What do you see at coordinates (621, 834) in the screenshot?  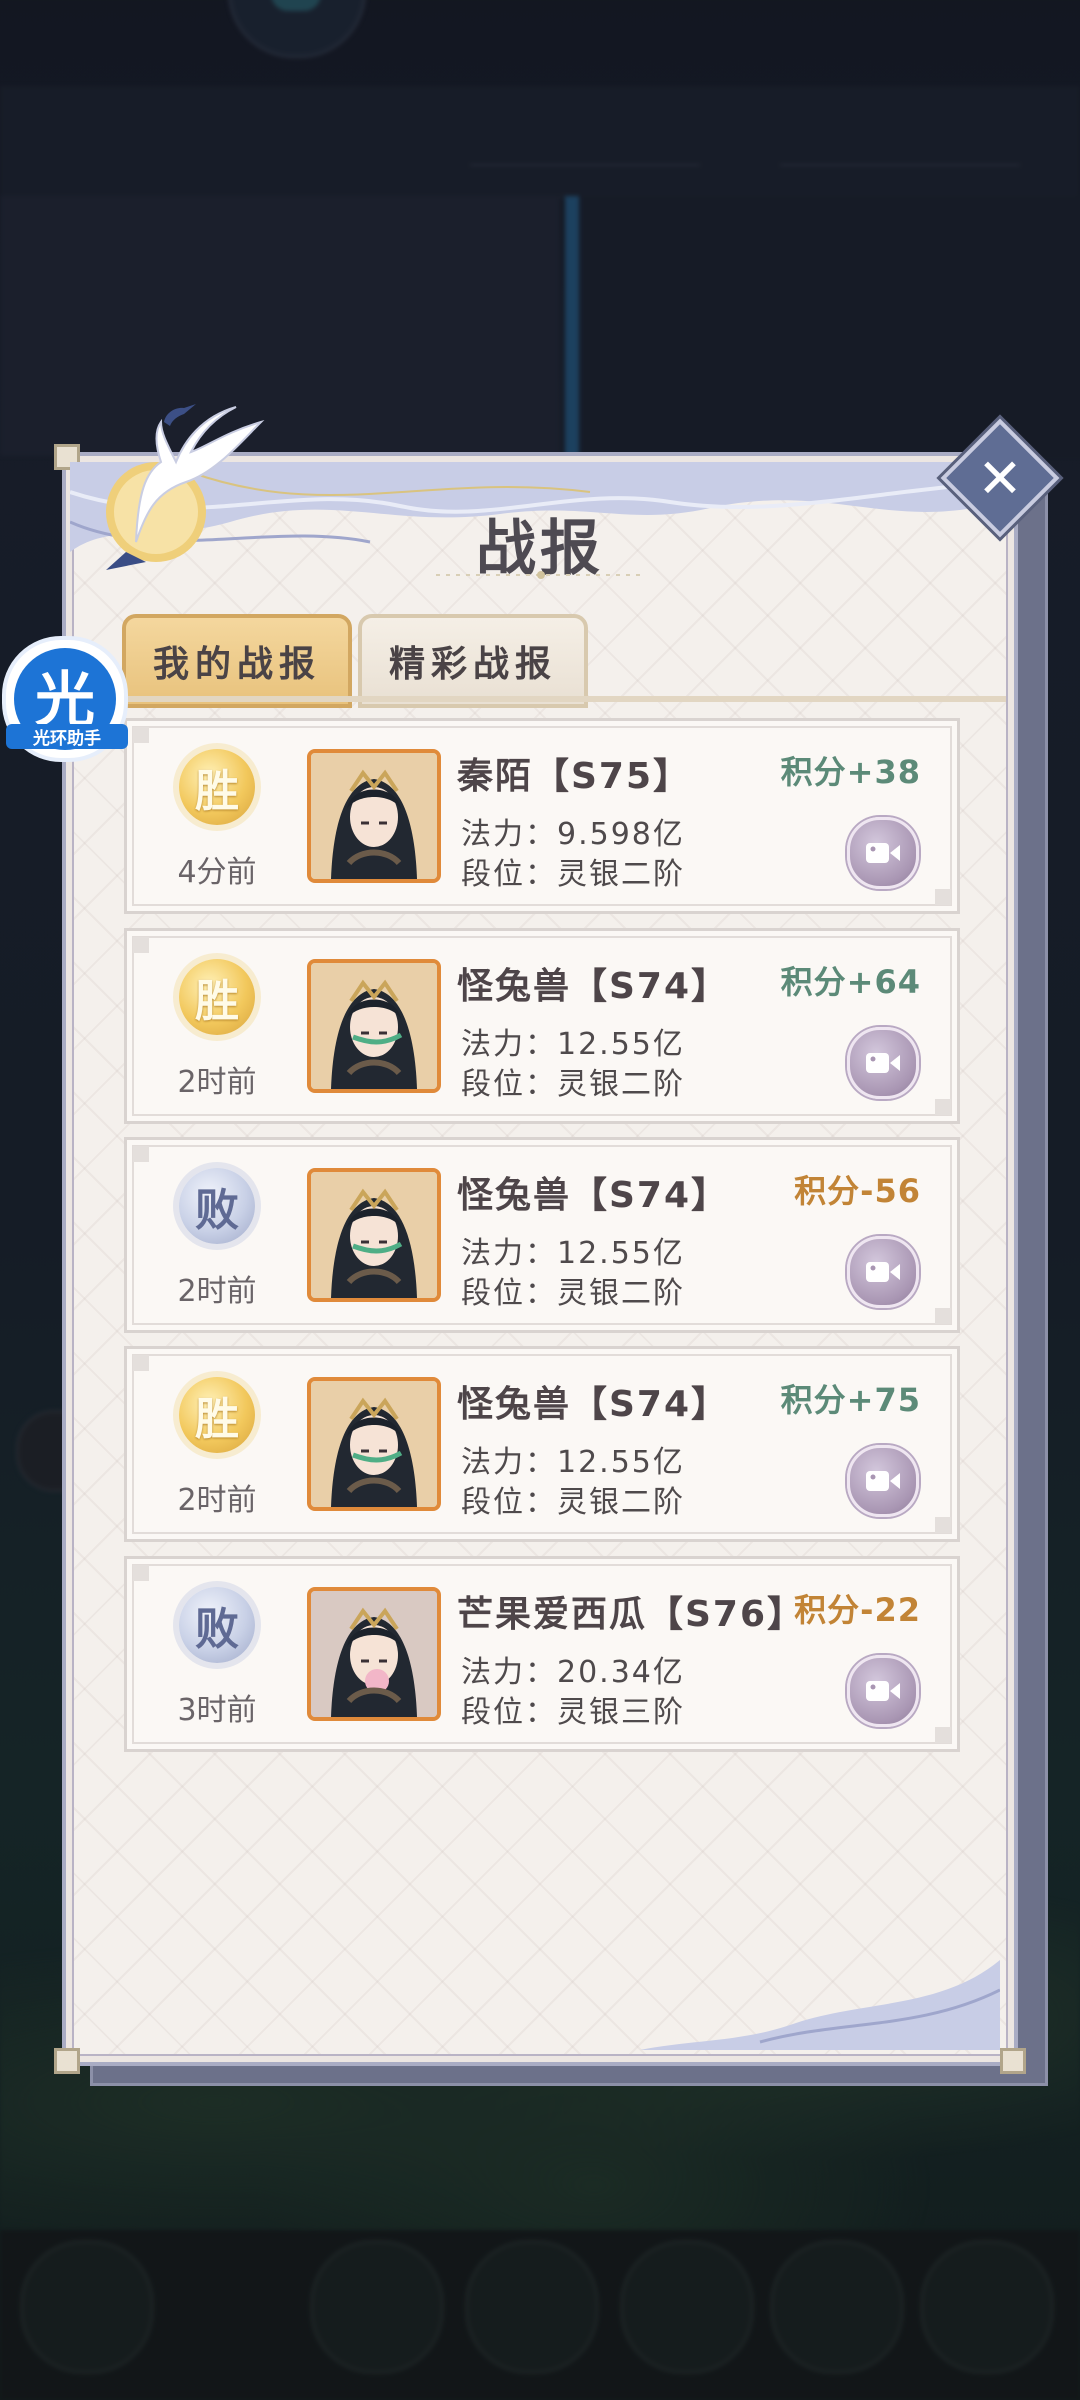 I see `power-value: 9.598亿` at bounding box center [621, 834].